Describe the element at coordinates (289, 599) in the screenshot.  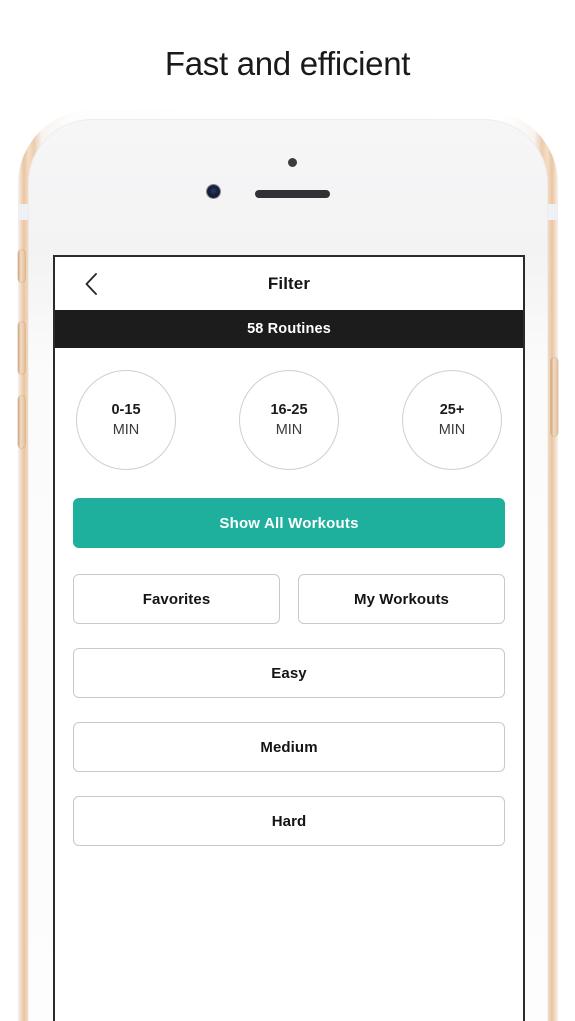
I see `collection-filter-group: Favorites My Workouts` at that location.